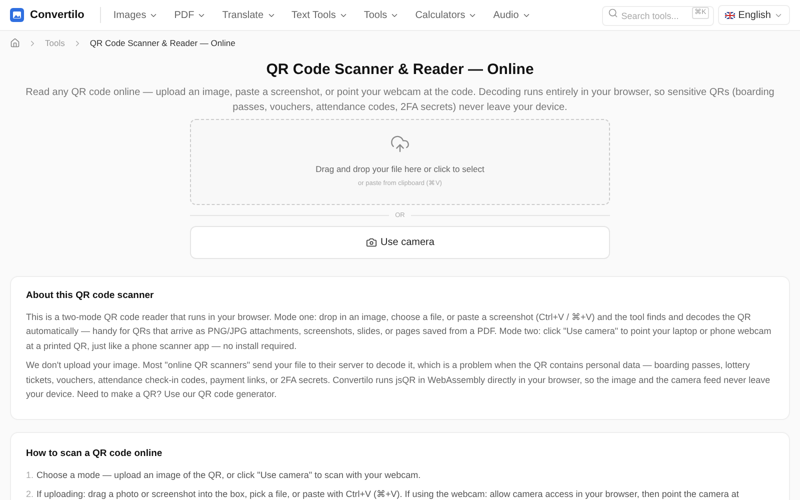 This screenshot has width=800, height=500. What do you see at coordinates (382, 15) in the screenshot?
I see `nav-menu: Tools` at bounding box center [382, 15].